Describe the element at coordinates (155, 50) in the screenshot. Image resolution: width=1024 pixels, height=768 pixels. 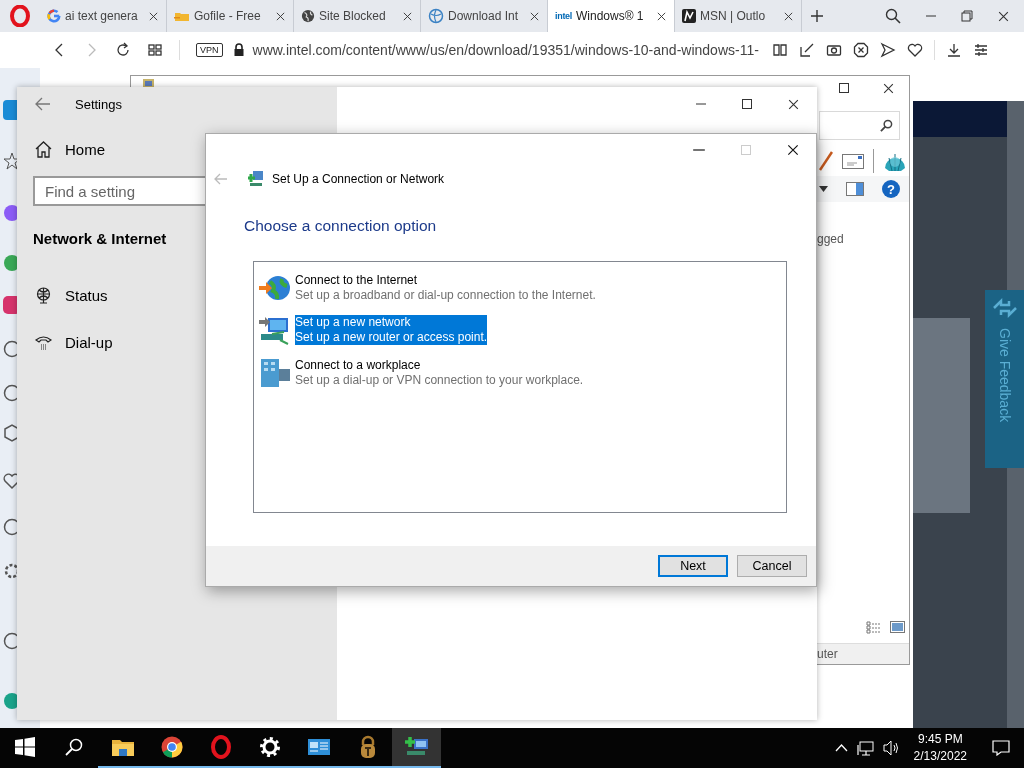
I see `grid-icon` at that location.